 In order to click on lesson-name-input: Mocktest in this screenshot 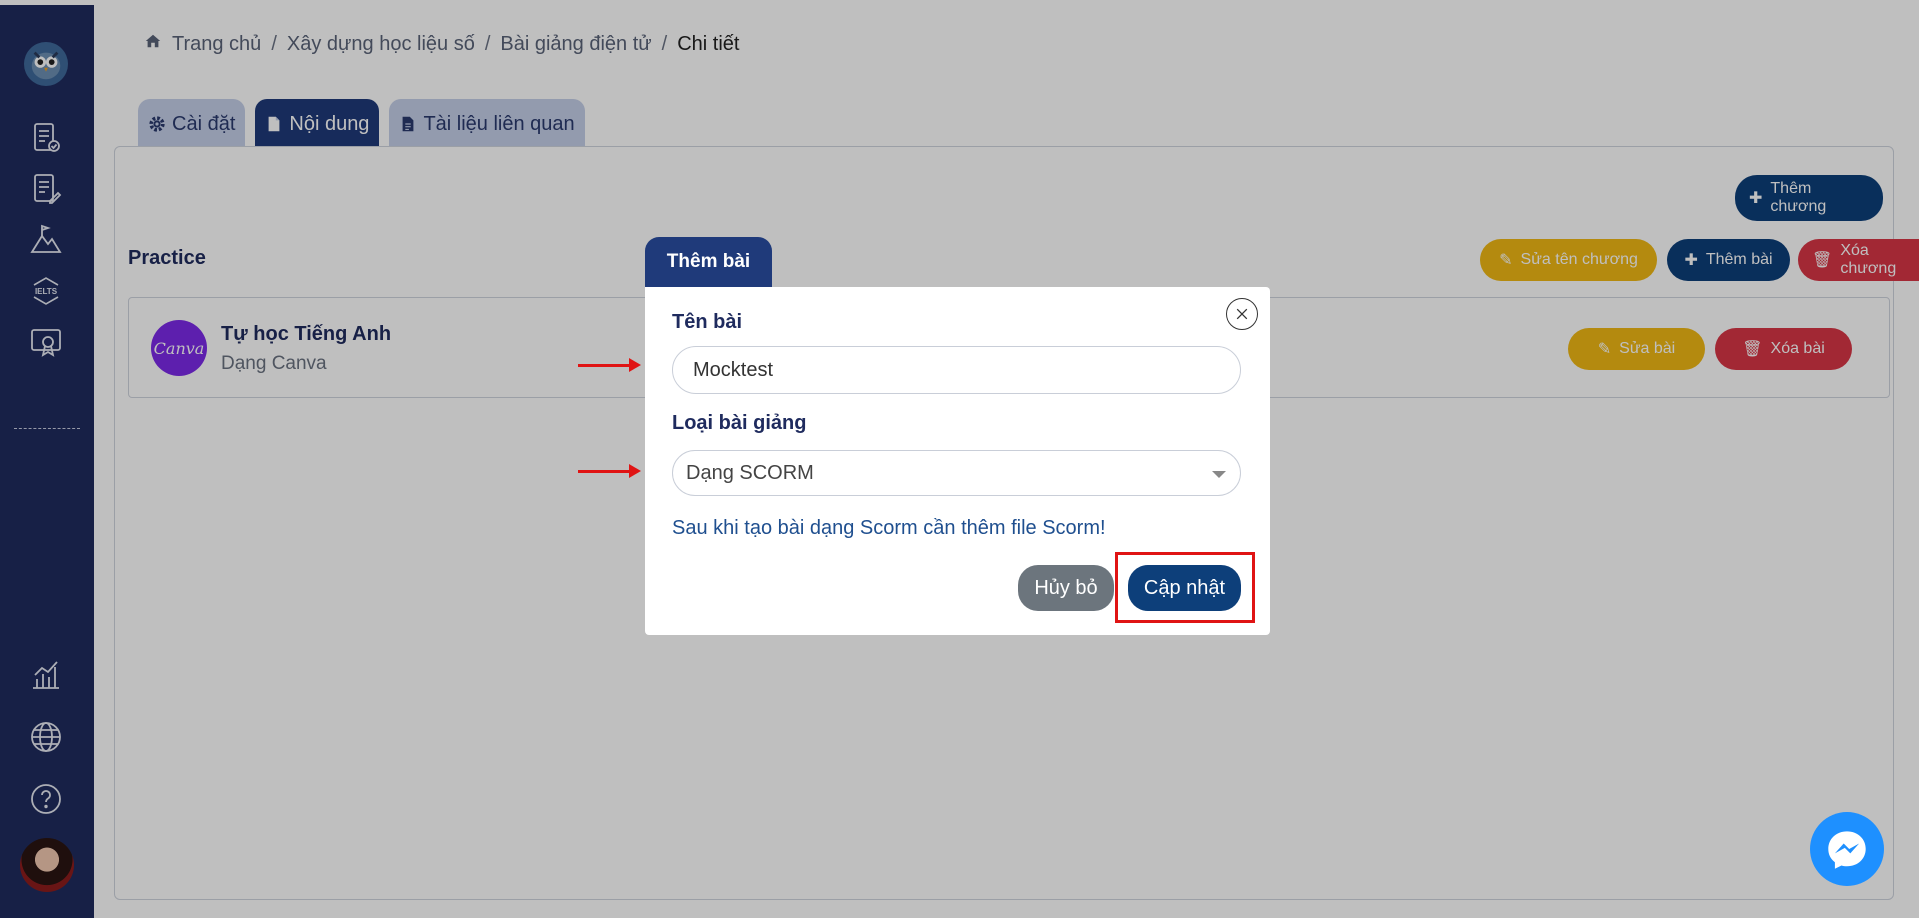, I will do `click(956, 370)`.